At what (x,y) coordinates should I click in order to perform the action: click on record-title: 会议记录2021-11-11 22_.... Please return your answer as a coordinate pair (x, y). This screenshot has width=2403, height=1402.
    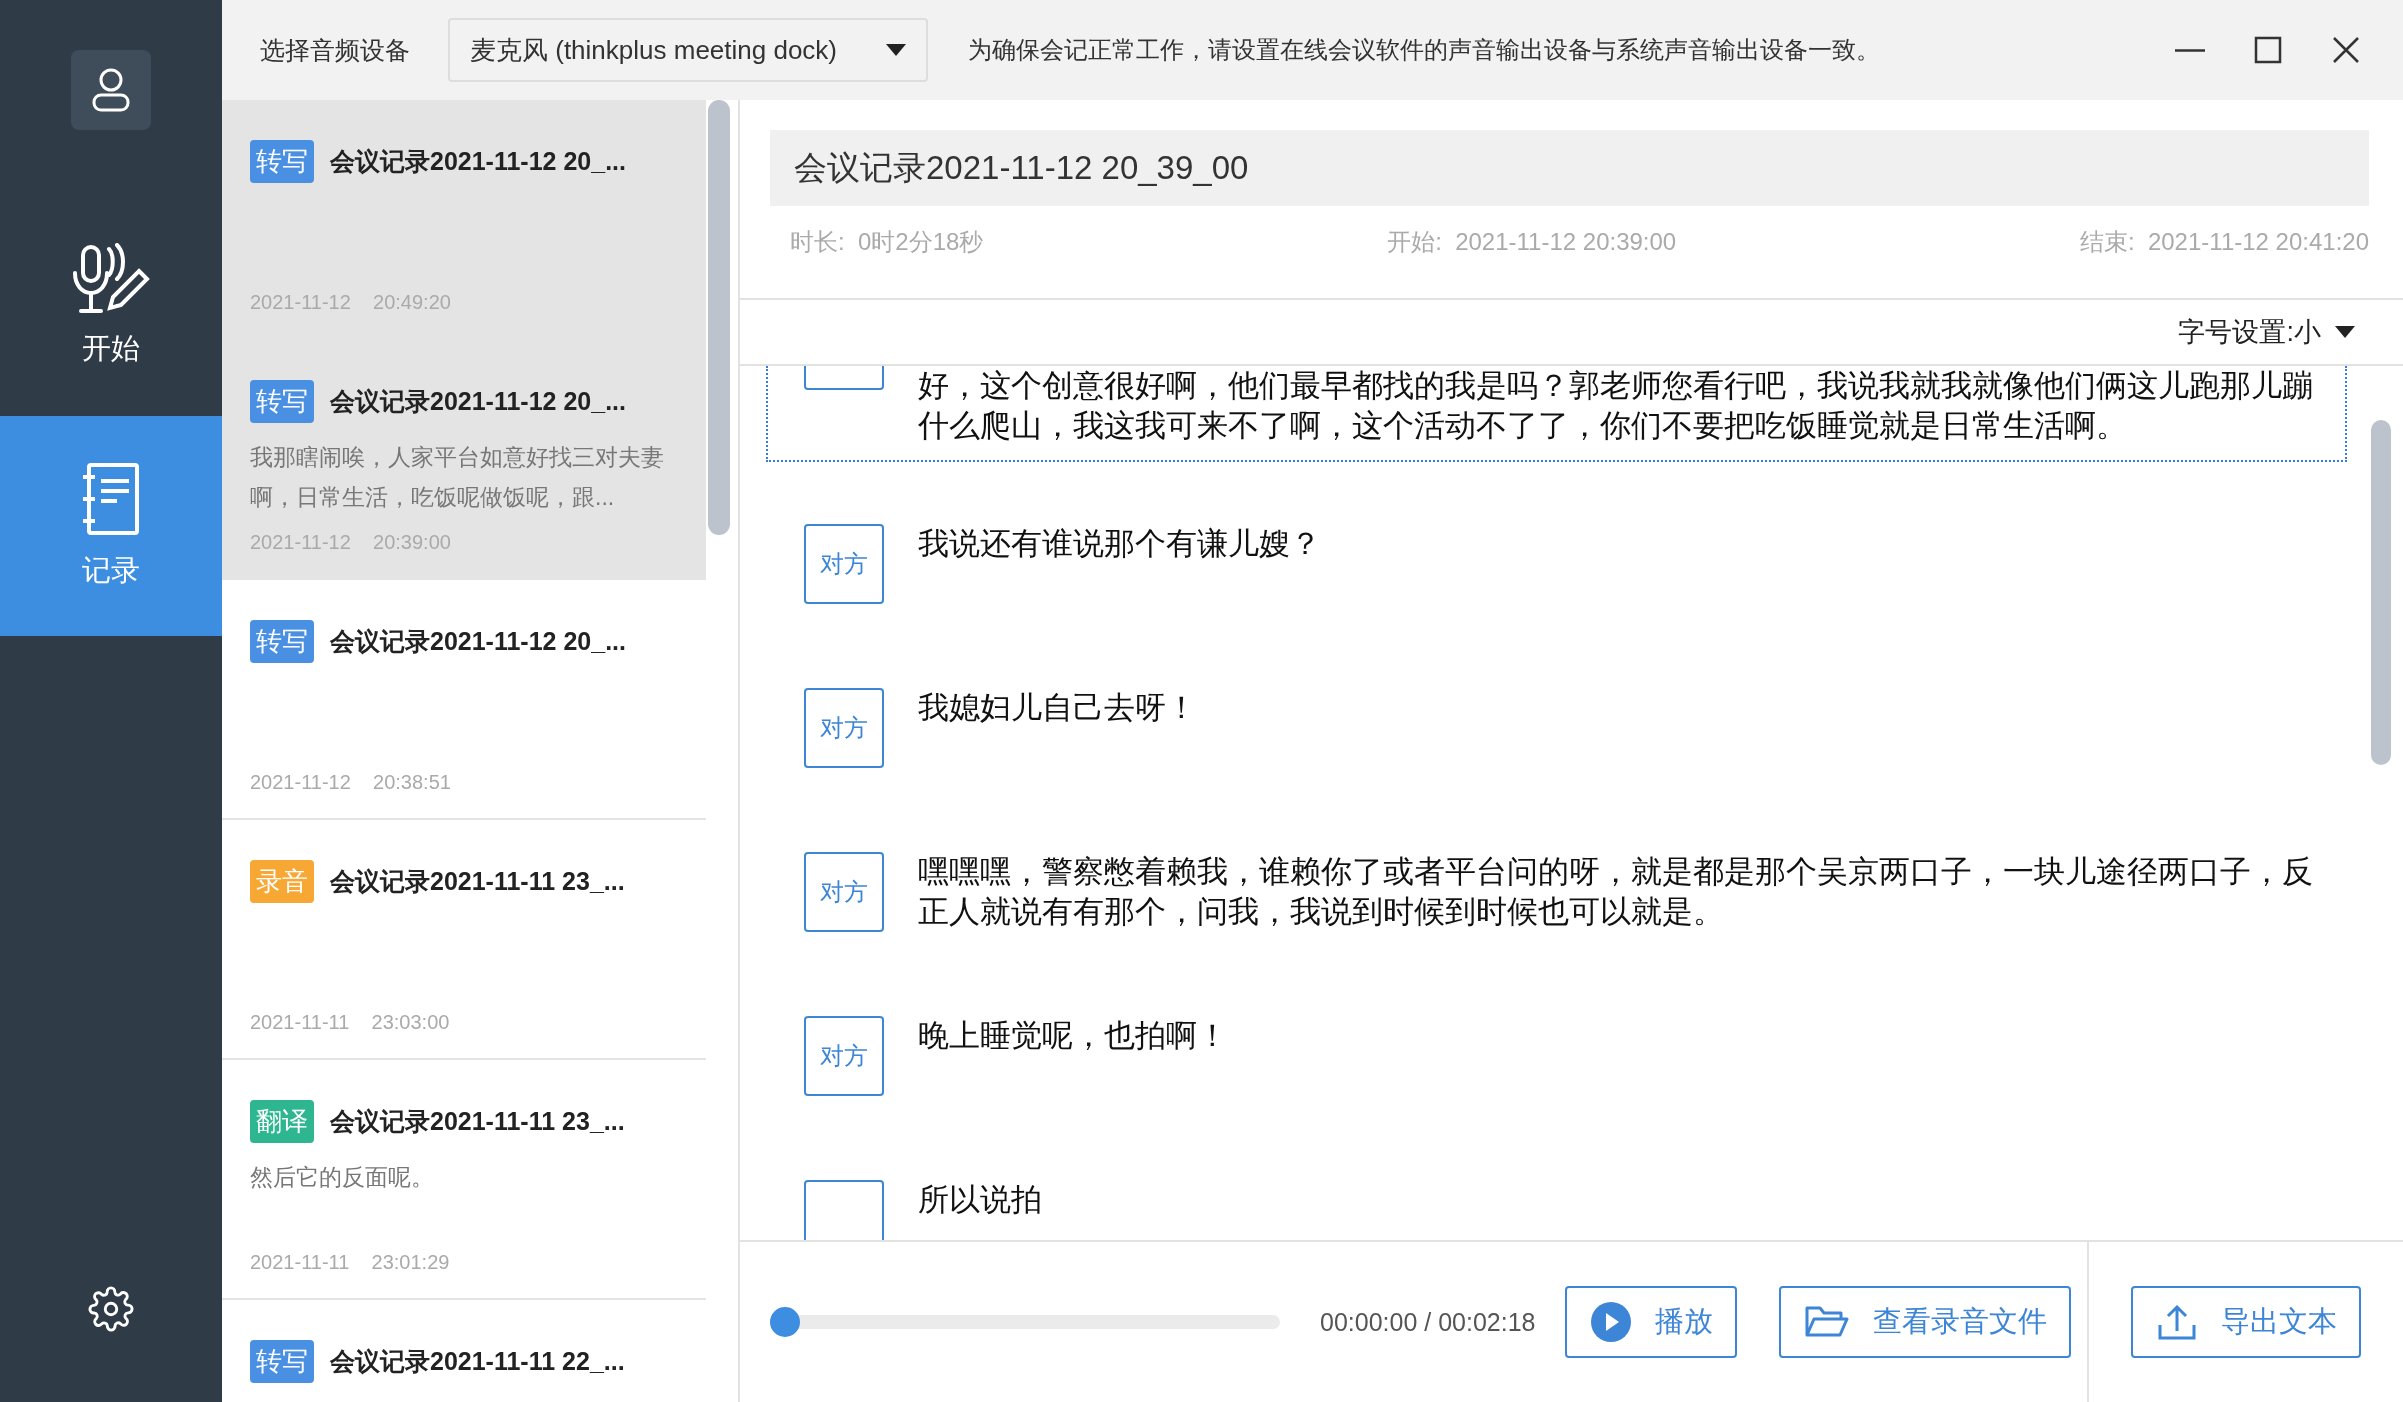
    Looking at the image, I should click on (477, 1361).